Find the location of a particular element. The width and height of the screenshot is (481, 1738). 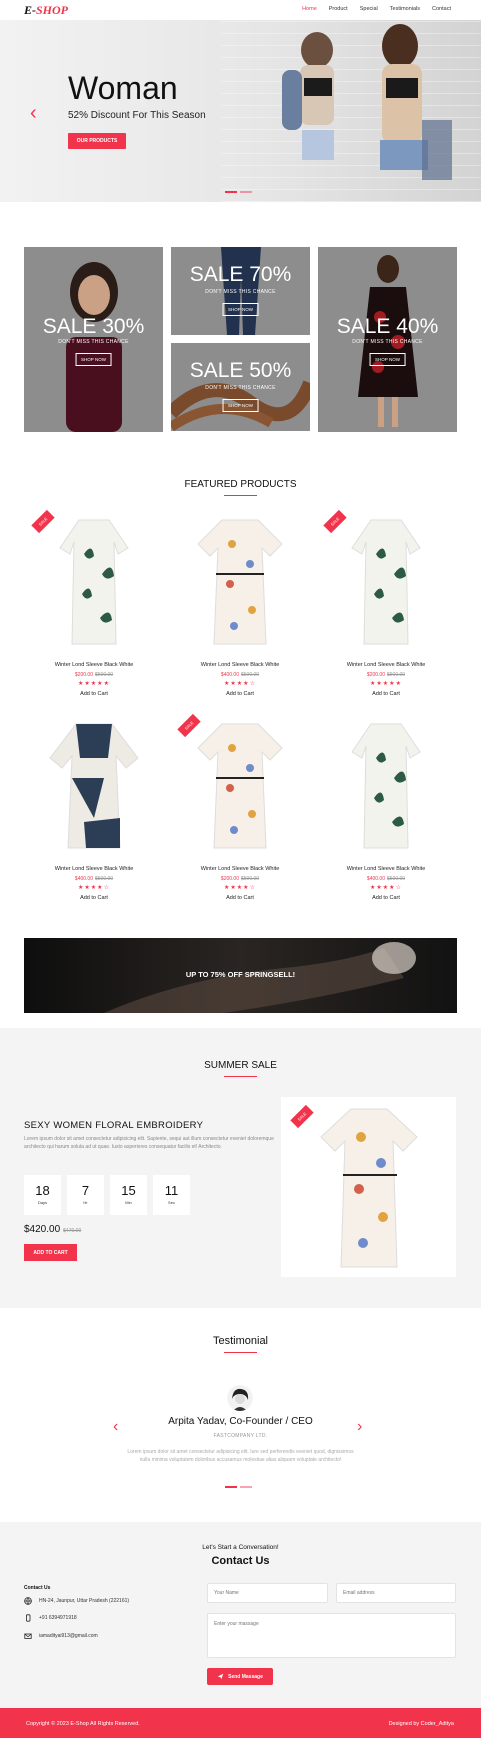

nav-link-special: Special is located at coordinates (369, 9).